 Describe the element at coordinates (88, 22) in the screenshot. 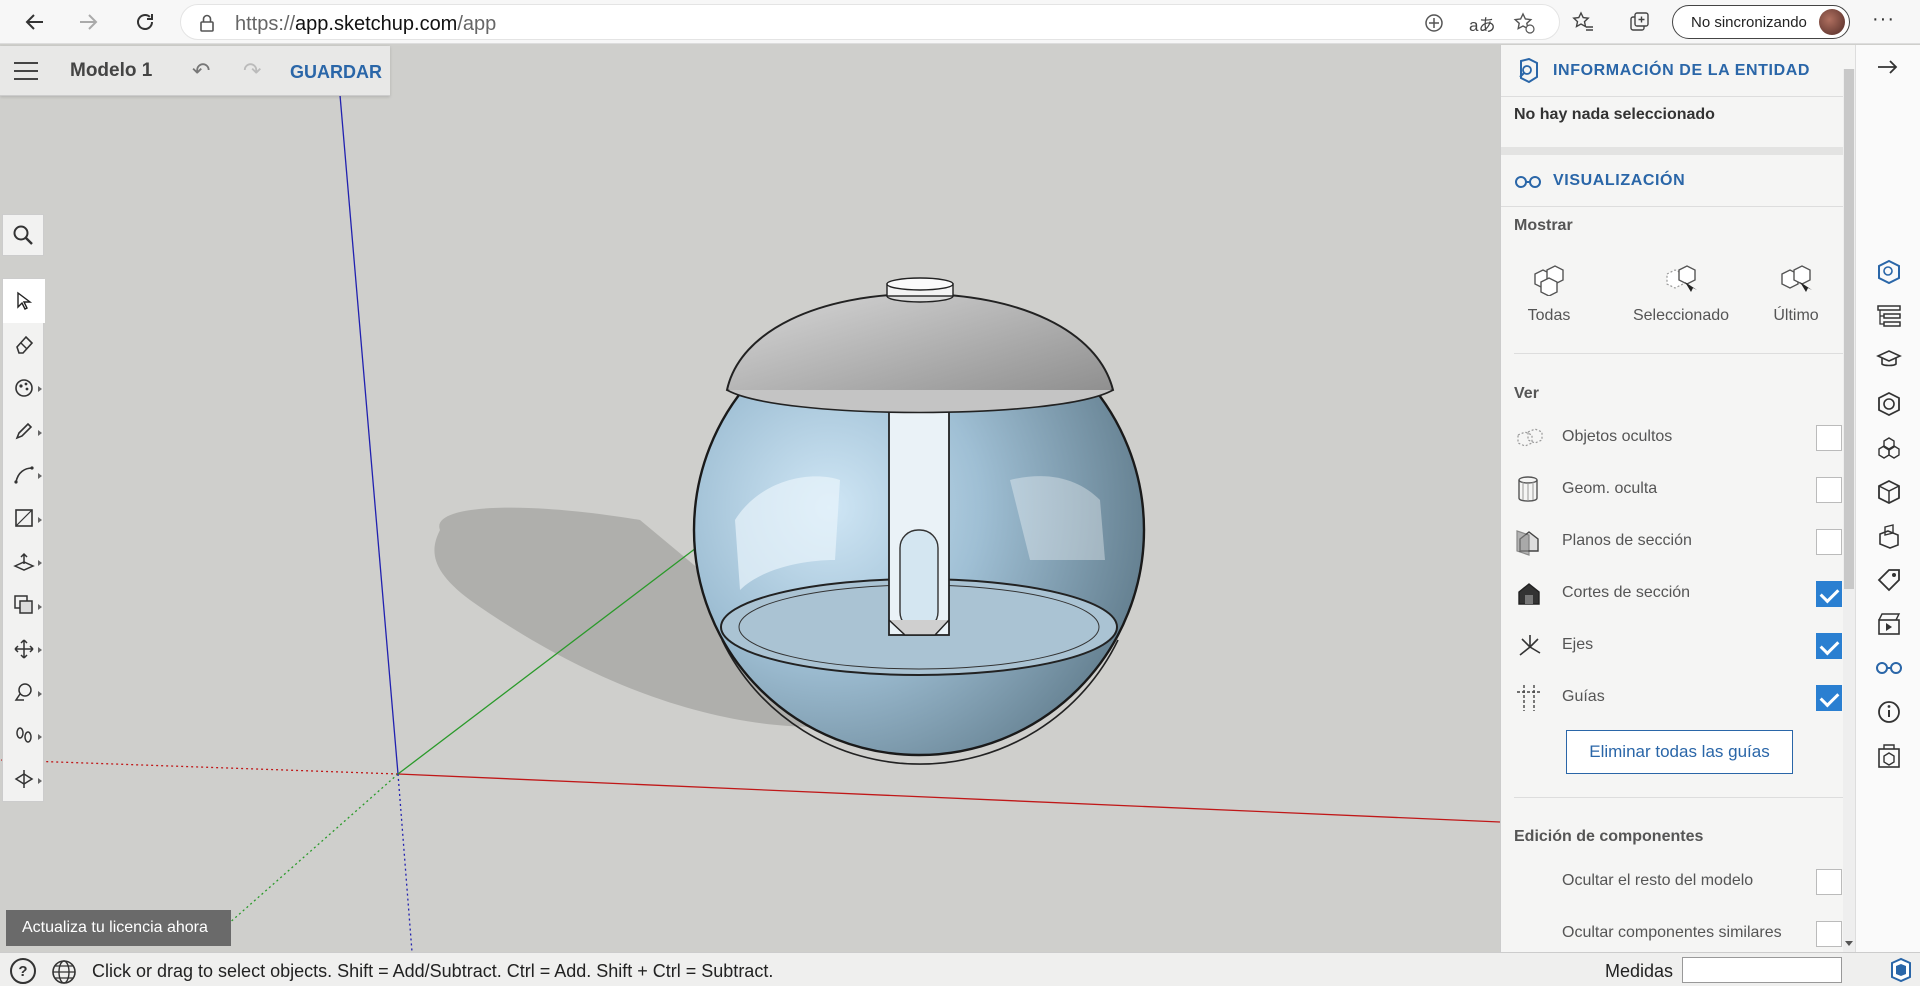

I see `forward-button` at that location.